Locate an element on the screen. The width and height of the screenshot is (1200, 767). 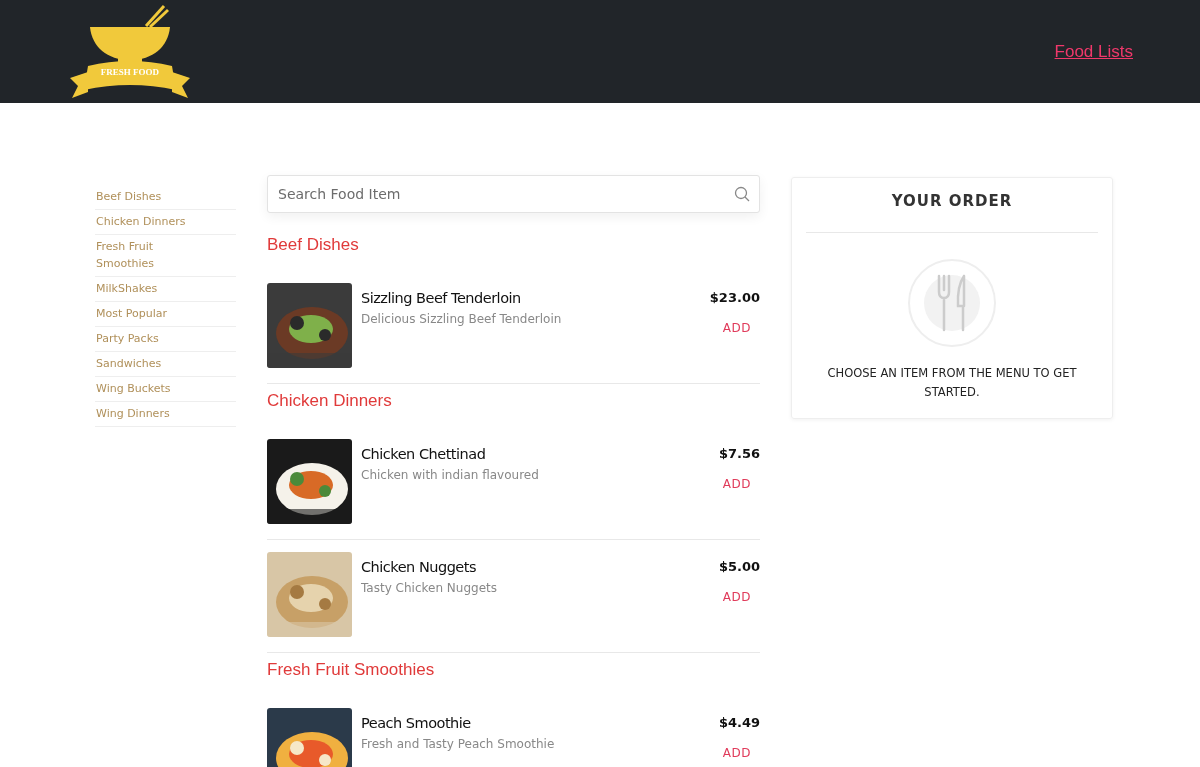
category-link: Wing Buckets is located at coordinates (165, 389).